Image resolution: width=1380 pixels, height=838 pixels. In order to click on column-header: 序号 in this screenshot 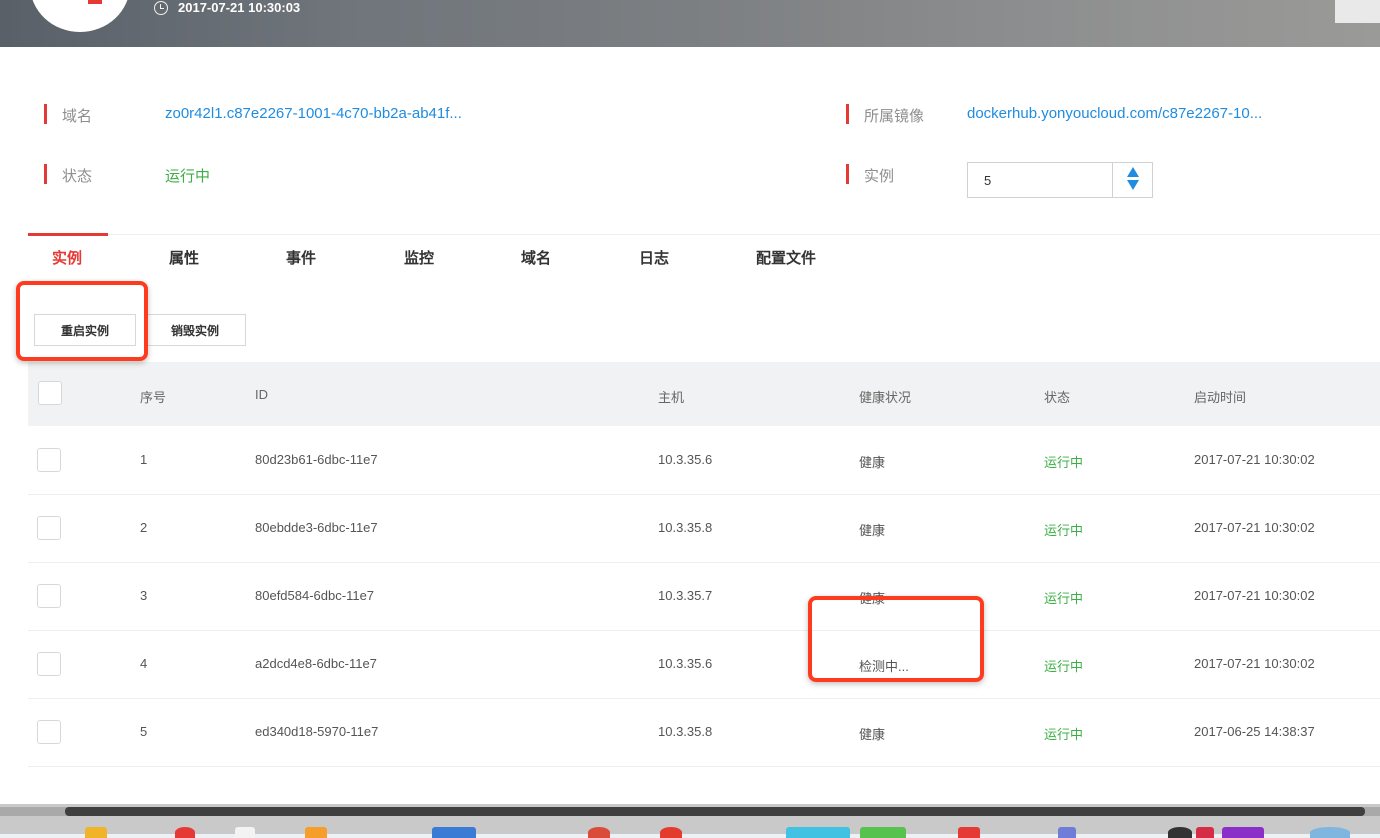, I will do `click(153, 397)`.